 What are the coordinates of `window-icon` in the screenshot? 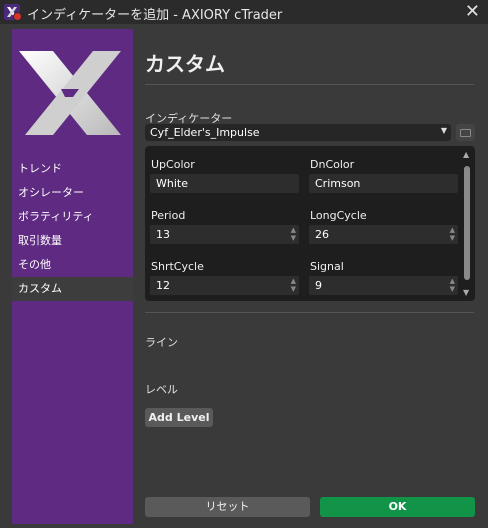 It's located at (465, 133).